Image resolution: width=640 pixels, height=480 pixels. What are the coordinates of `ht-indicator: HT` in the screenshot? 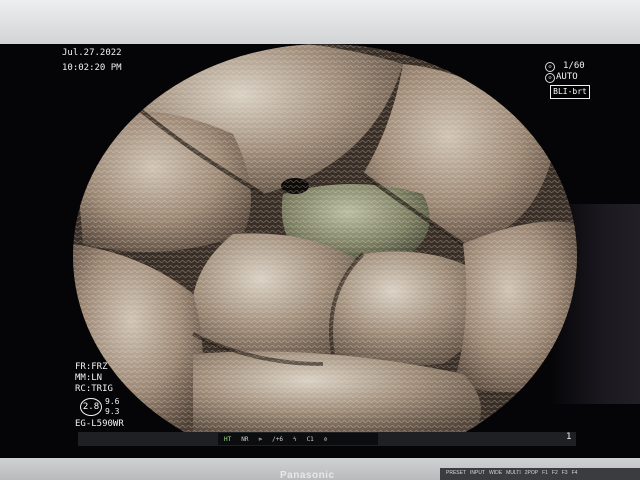 It's located at (228, 439).